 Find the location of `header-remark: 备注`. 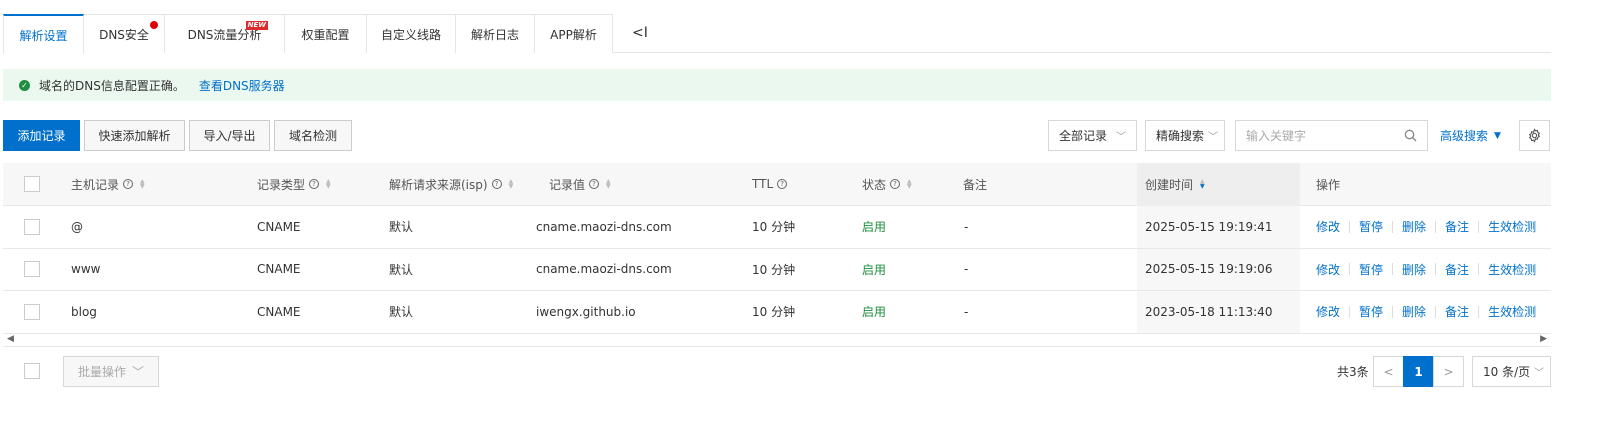

header-remark: 备注 is located at coordinates (975, 184).